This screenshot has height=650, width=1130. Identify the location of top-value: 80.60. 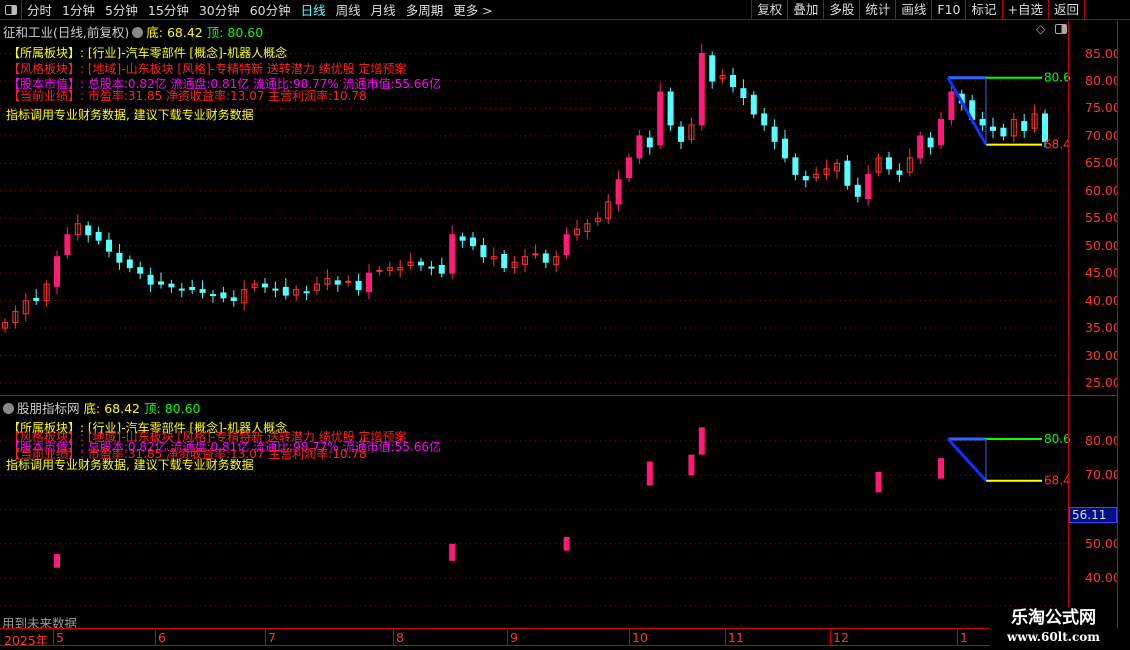
(182, 408).